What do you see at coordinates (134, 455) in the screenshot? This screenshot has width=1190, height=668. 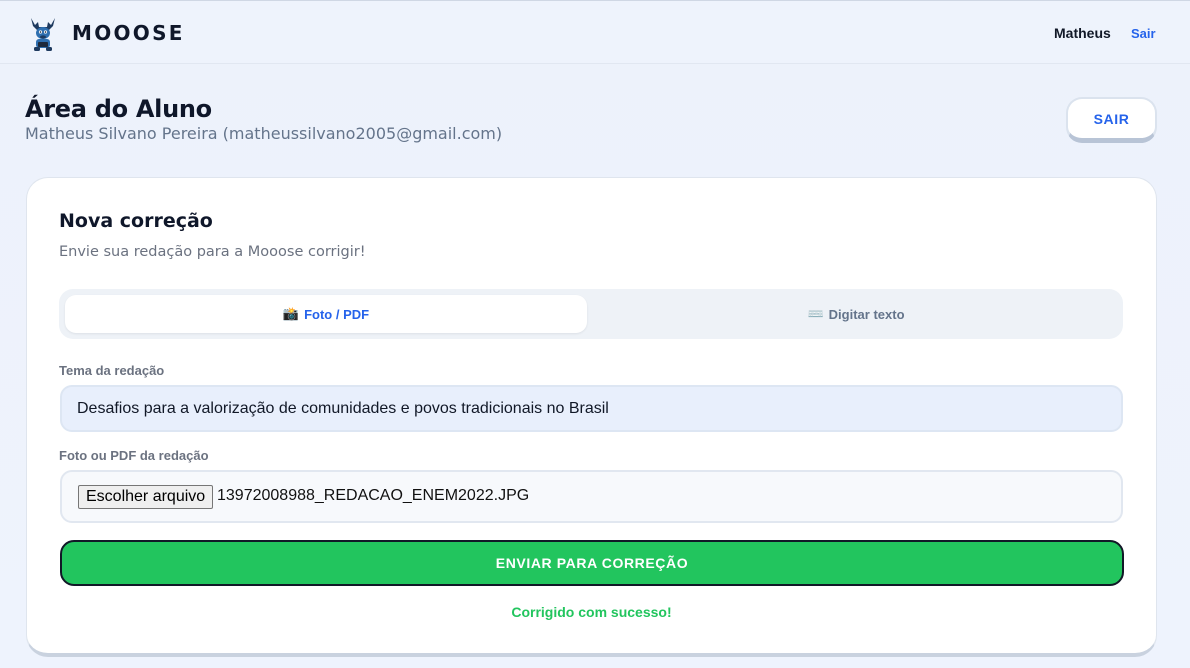 I see `file-label: Foto ou PDF da redação` at bounding box center [134, 455].